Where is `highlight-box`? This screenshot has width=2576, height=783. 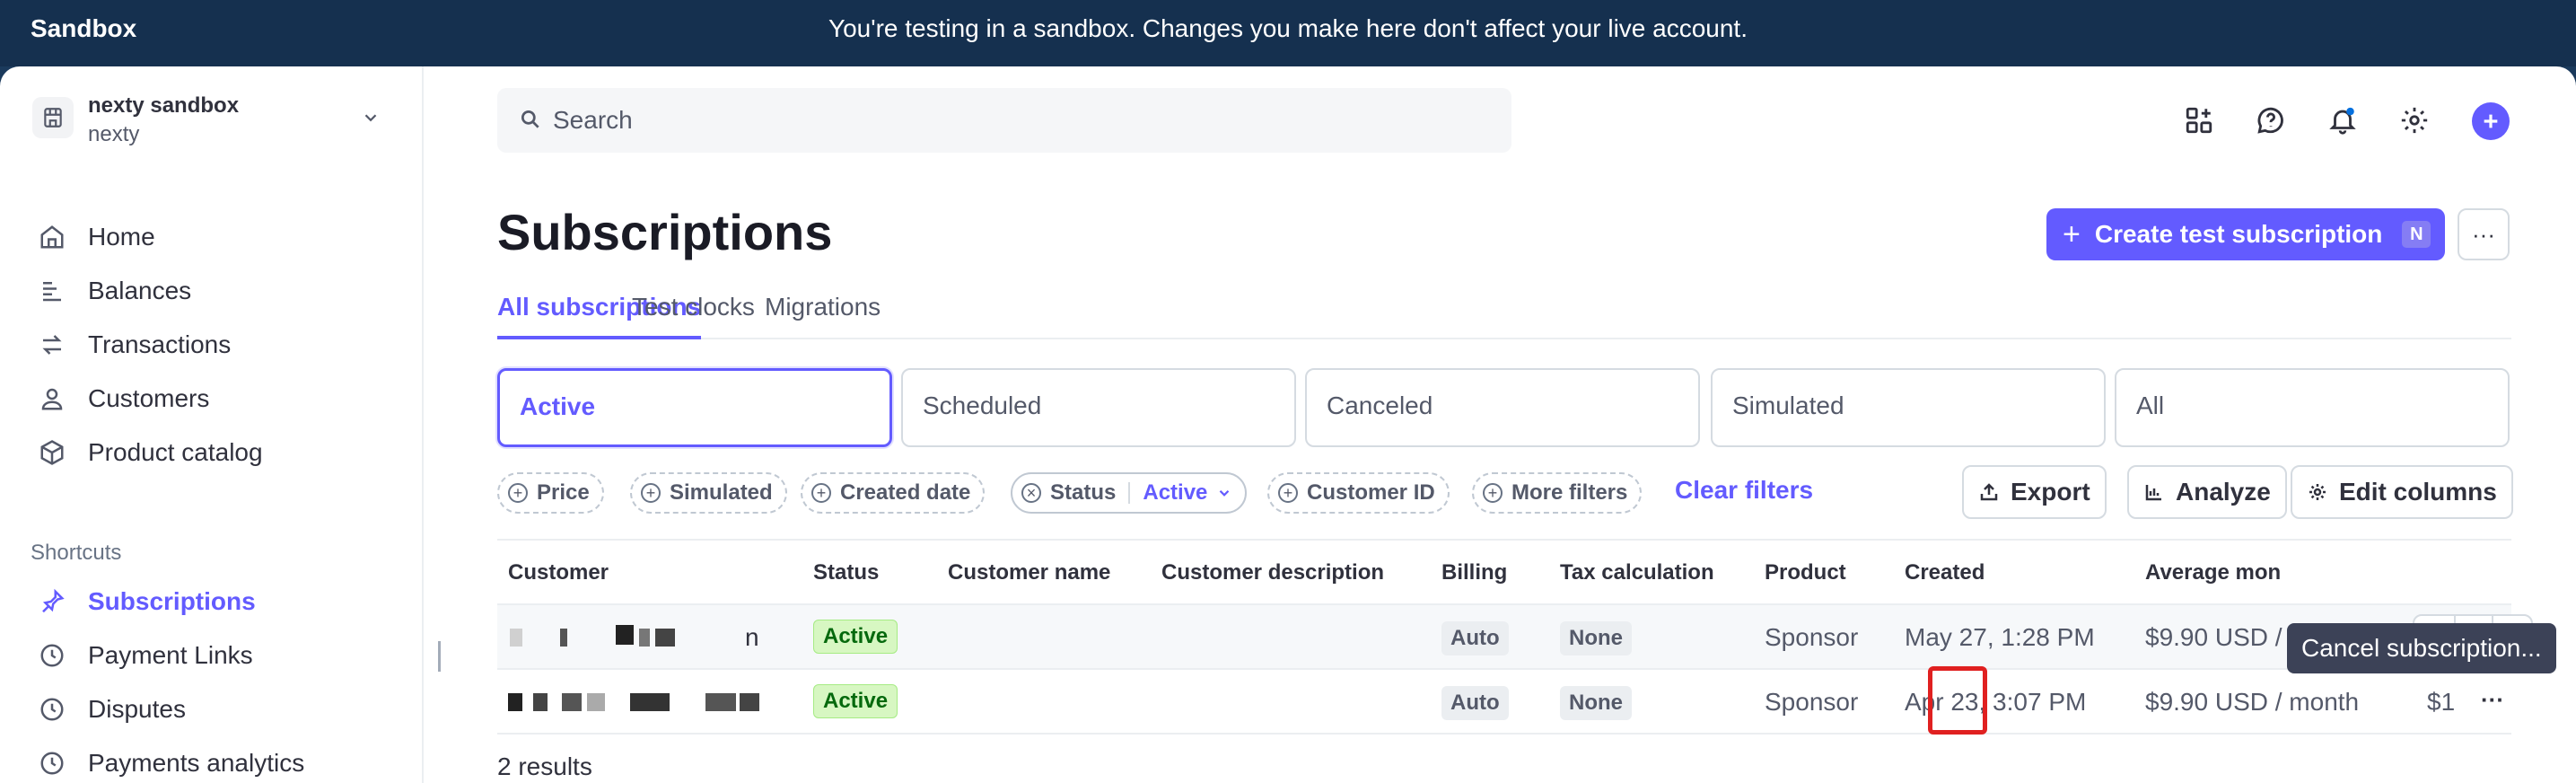
highlight-box is located at coordinates (1957, 700).